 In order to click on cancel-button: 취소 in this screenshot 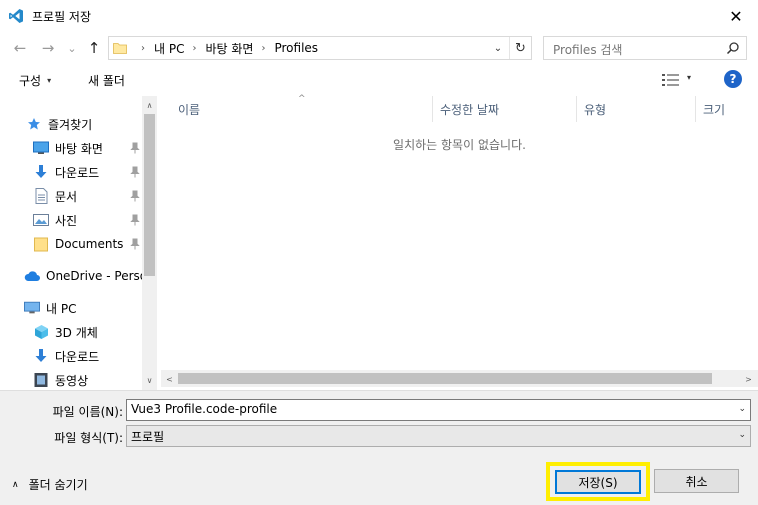, I will do `click(696, 481)`.